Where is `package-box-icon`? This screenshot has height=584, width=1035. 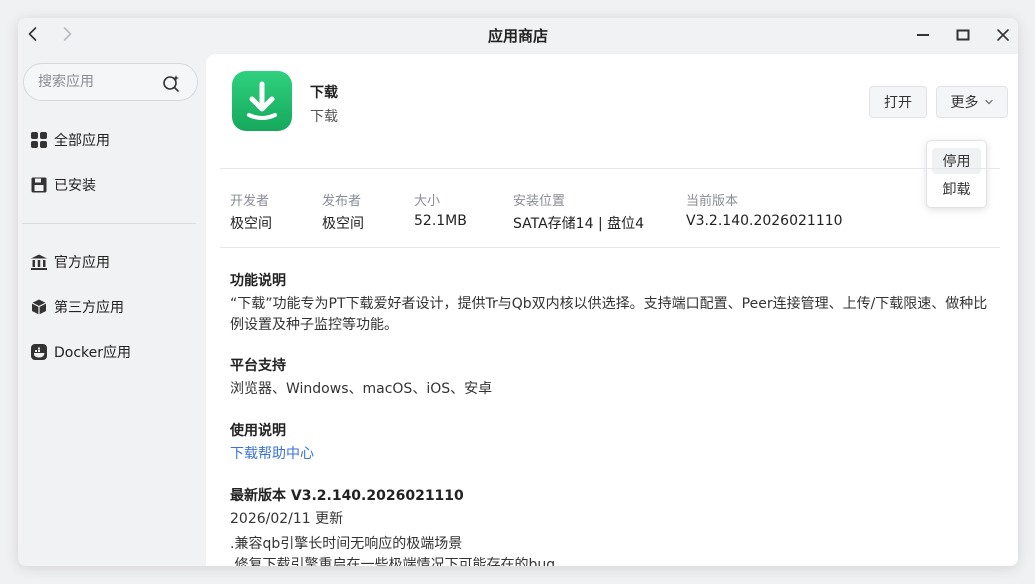
package-box-icon is located at coordinates (39, 307).